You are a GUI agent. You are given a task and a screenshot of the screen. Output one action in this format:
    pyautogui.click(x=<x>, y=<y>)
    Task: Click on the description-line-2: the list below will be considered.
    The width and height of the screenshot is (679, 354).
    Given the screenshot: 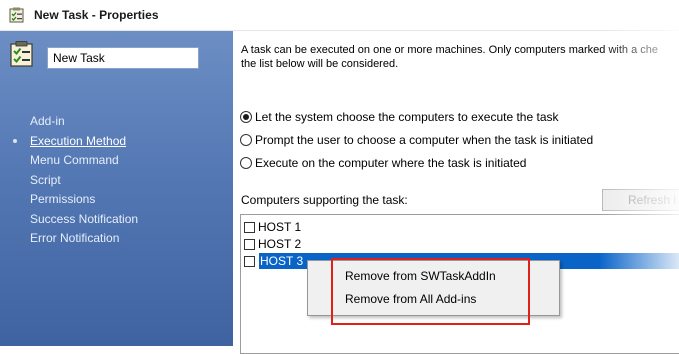 What is the action you would take?
    pyautogui.click(x=320, y=64)
    